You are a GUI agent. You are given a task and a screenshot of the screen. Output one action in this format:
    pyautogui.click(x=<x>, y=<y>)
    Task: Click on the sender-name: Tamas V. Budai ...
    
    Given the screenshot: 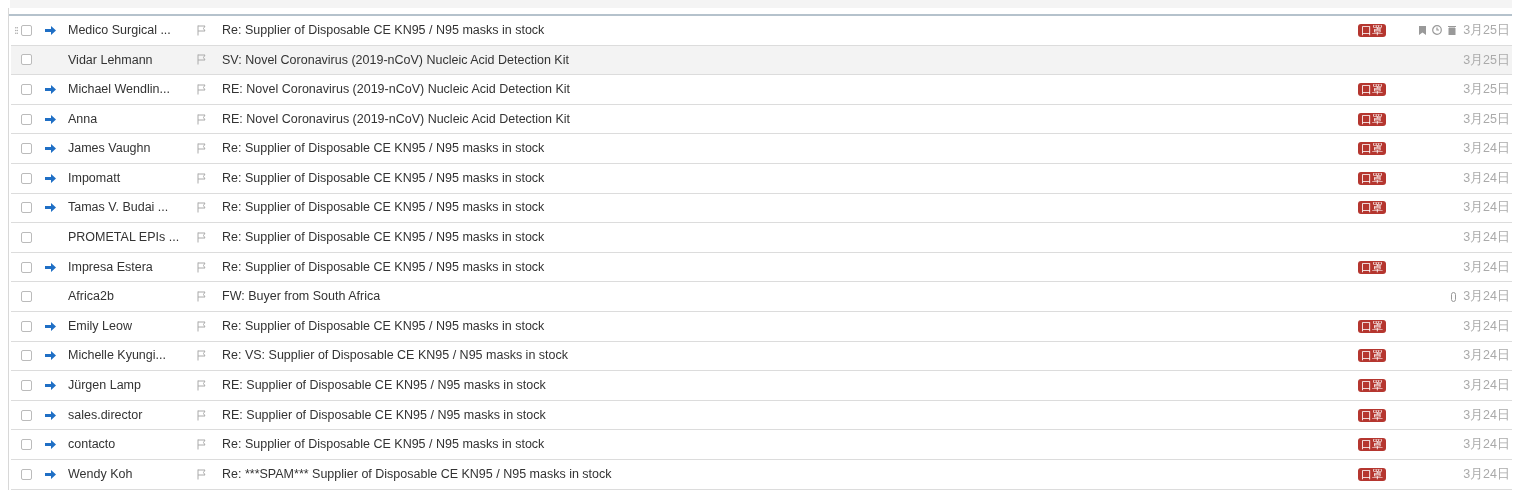 What is the action you would take?
    pyautogui.click(x=118, y=207)
    